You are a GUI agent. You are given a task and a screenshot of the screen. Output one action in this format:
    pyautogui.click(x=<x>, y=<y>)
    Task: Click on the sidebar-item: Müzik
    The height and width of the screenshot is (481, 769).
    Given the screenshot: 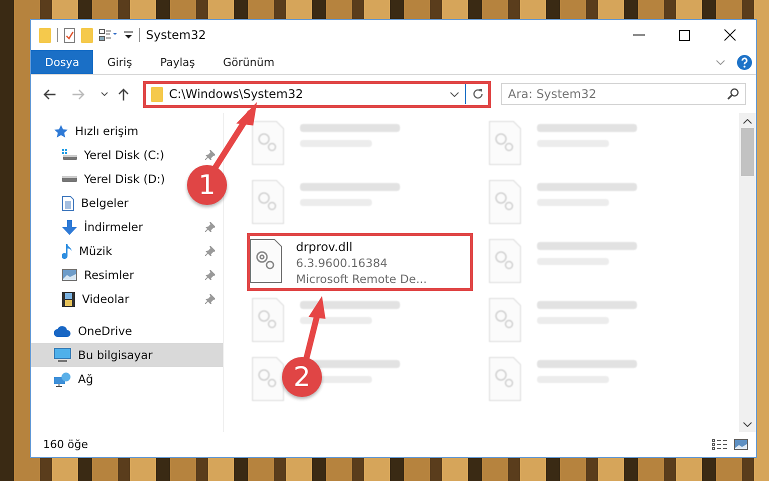 What is the action you would take?
    pyautogui.click(x=71, y=251)
    